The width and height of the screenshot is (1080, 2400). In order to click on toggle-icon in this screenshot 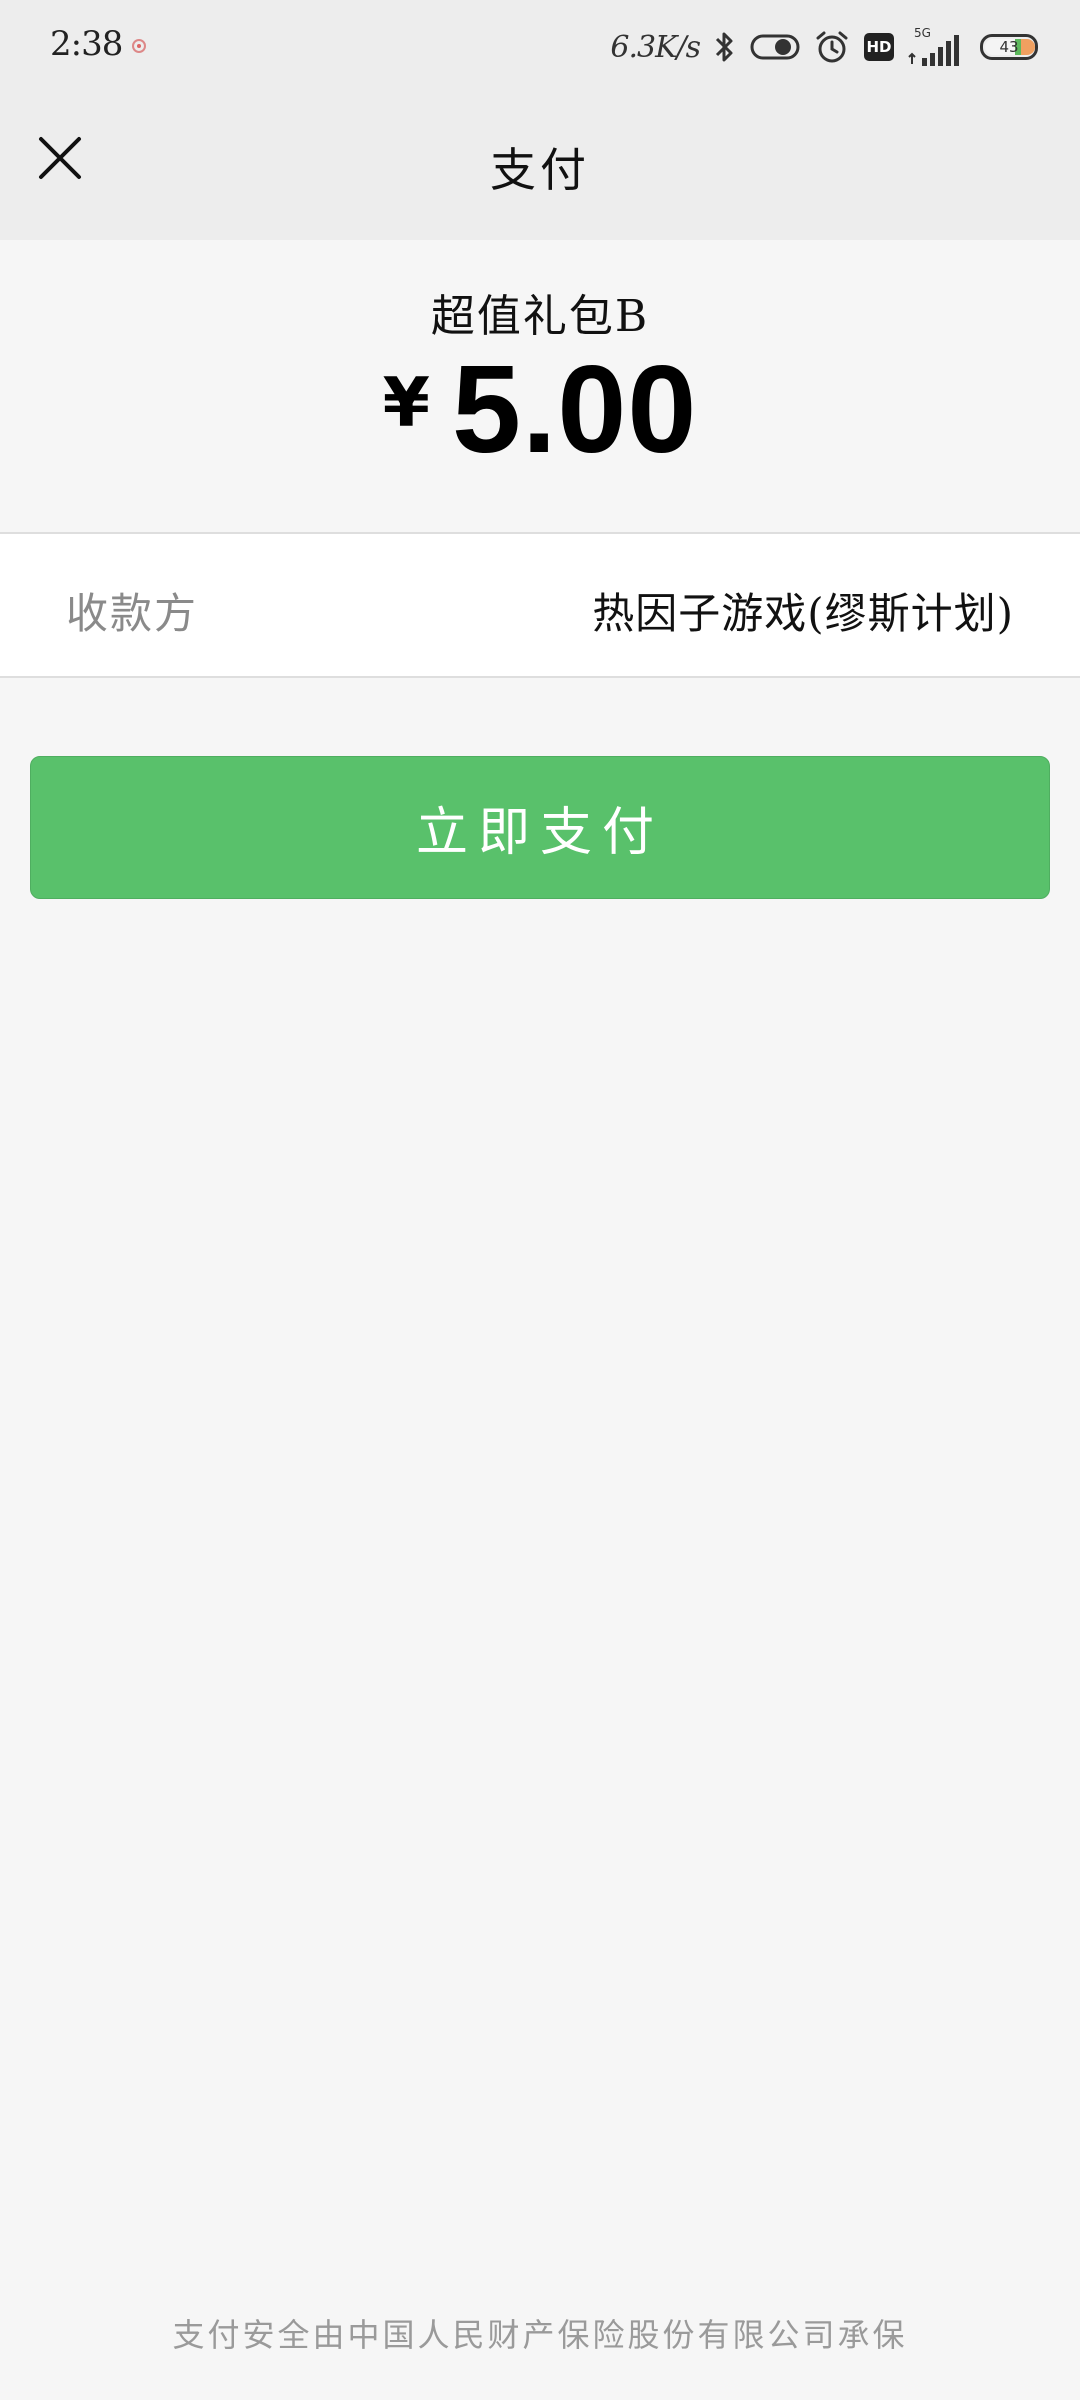, I will do `click(775, 47)`.